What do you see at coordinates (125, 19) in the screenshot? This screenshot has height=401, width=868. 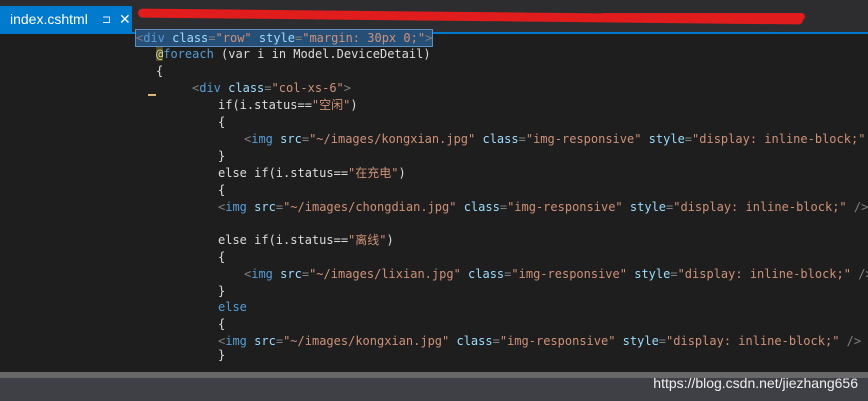 I see `close-icon: ✕` at bounding box center [125, 19].